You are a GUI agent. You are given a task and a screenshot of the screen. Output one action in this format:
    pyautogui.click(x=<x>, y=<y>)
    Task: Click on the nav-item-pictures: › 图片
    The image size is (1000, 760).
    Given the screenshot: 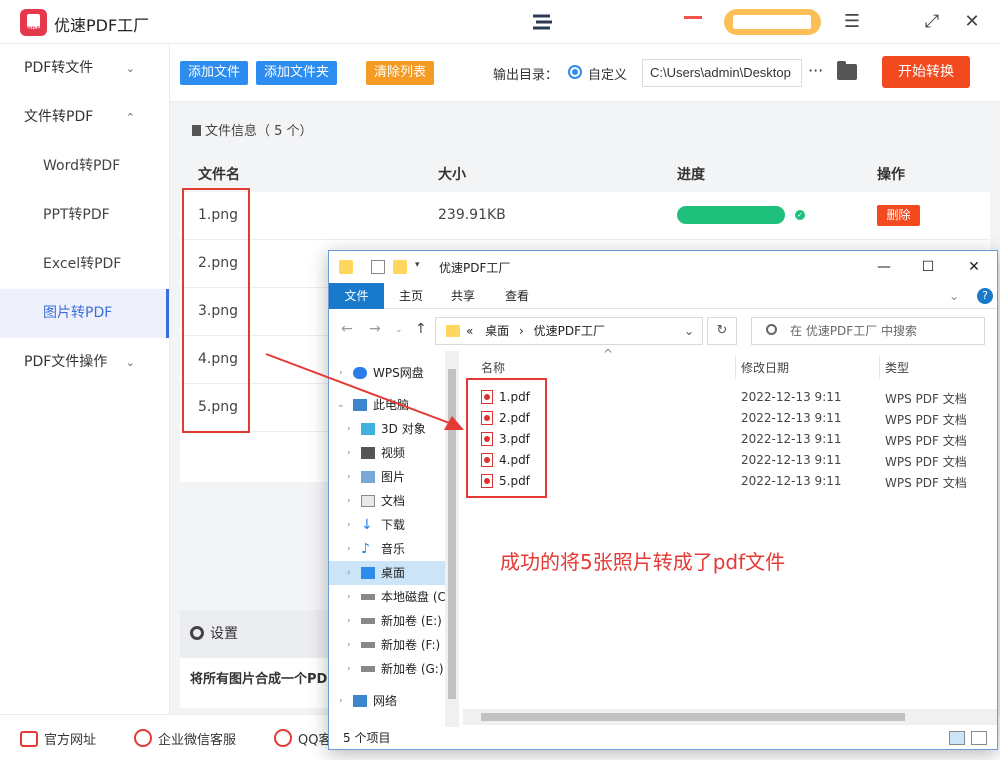 What is the action you would take?
    pyautogui.click(x=388, y=477)
    